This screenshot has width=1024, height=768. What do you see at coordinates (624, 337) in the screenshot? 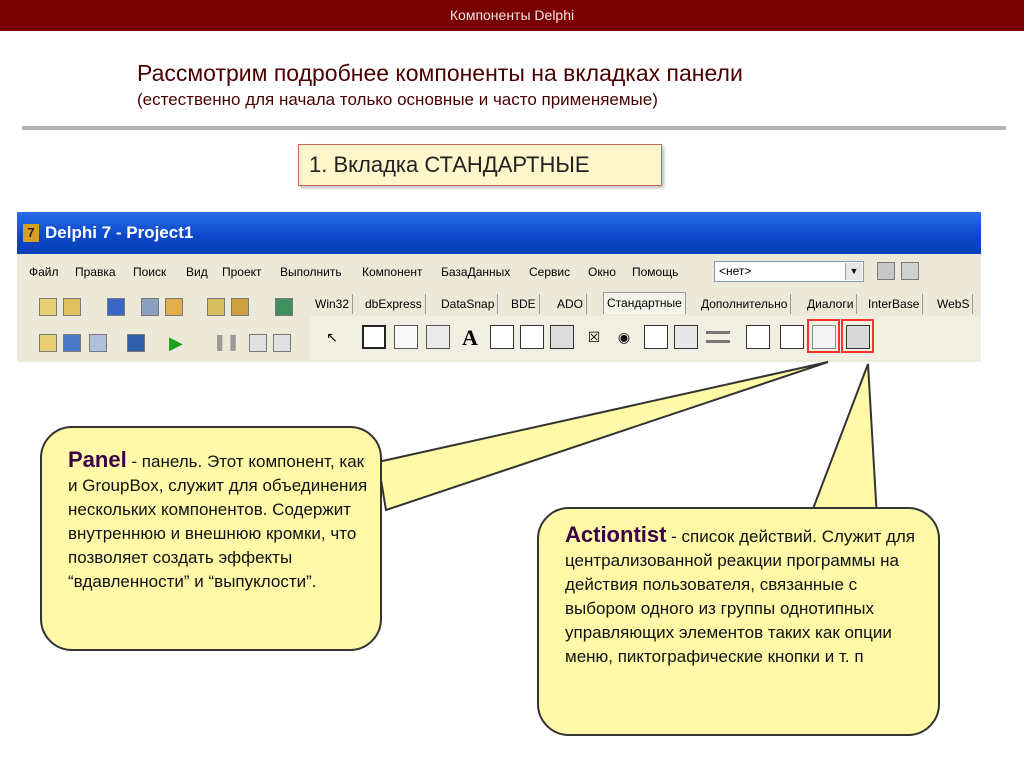
I see `radio-button-icon: ◉` at bounding box center [624, 337].